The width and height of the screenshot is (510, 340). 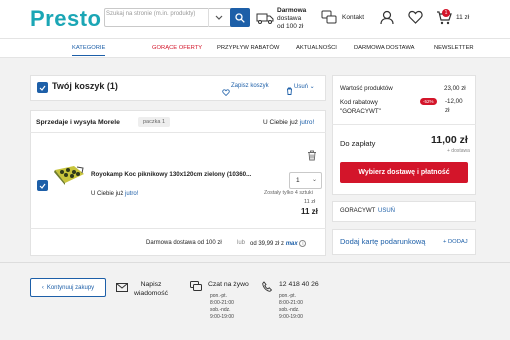 I want to click on product-delivery: U Ciebie już jutro!, so click(x=114, y=194).